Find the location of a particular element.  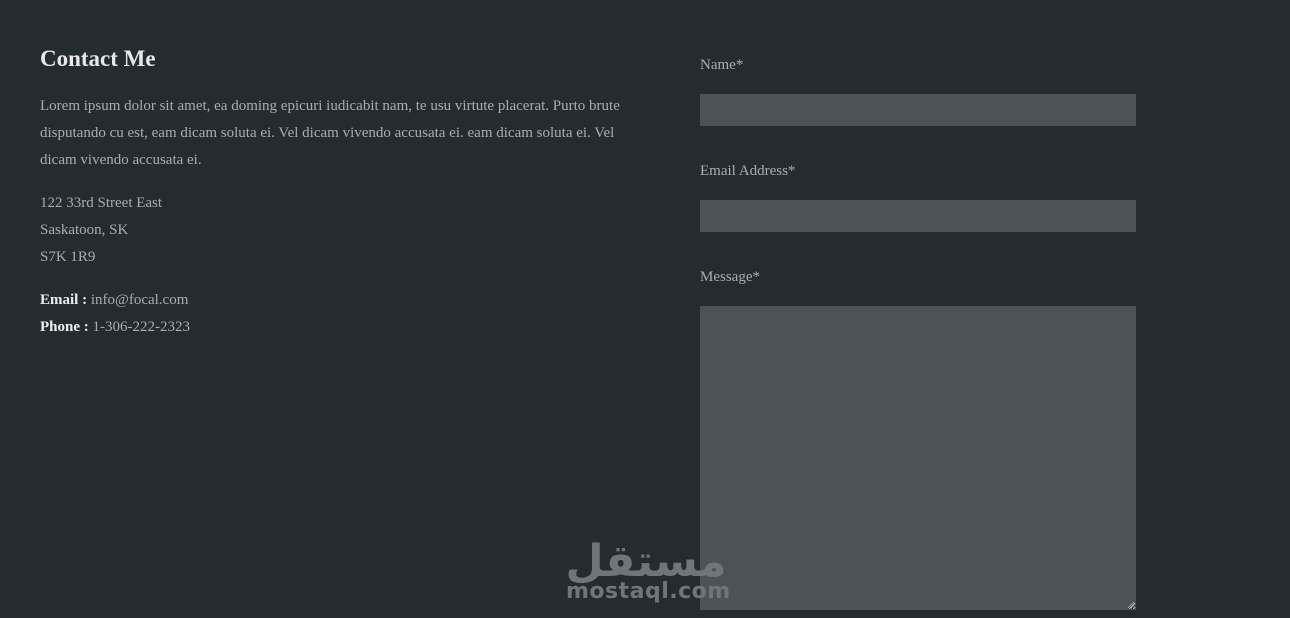

phone-value: 1-306-222-2323 is located at coordinates (141, 327).